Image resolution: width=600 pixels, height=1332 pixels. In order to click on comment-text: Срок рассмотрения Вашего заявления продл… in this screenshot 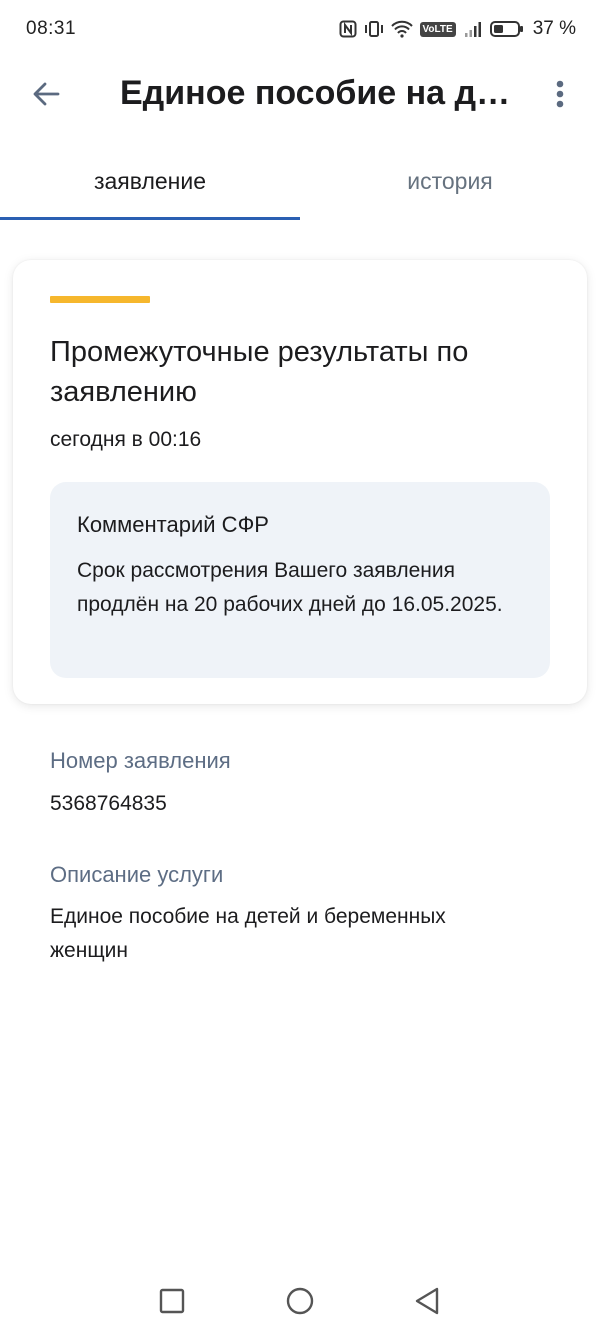, I will do `click(290, 587)`.